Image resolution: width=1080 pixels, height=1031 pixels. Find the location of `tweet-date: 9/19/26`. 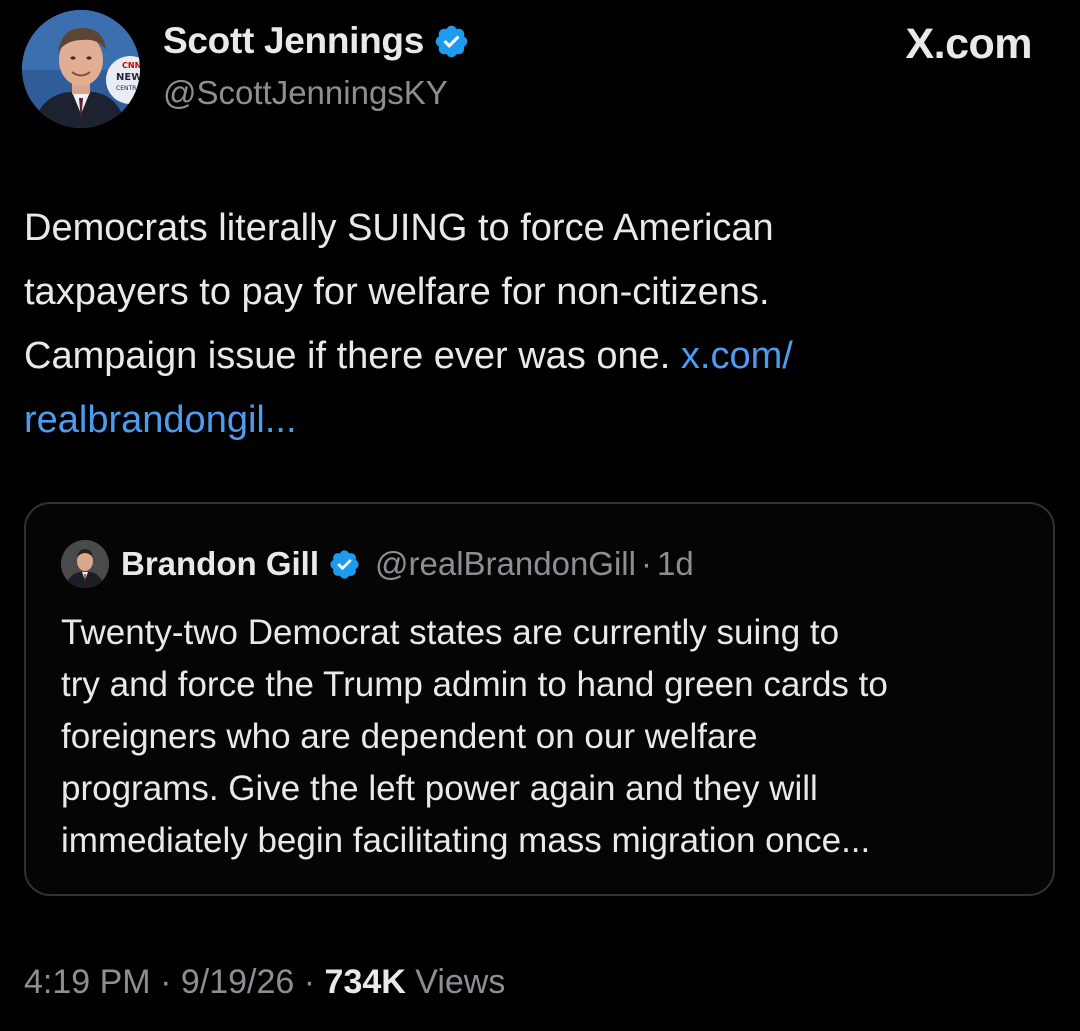

tweet-date: 9/19/26 is located at coordinates (237, 982).